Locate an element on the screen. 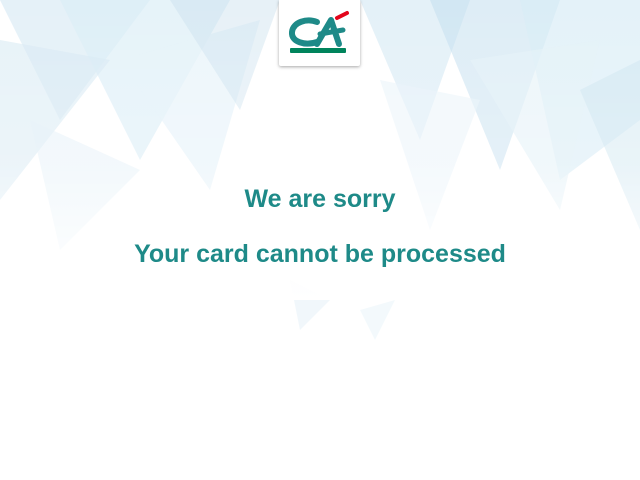 Image resolution: width=640 pixels, height=480 pixels. credit-agricole-logo-icon is located at coordinates (319, 32).